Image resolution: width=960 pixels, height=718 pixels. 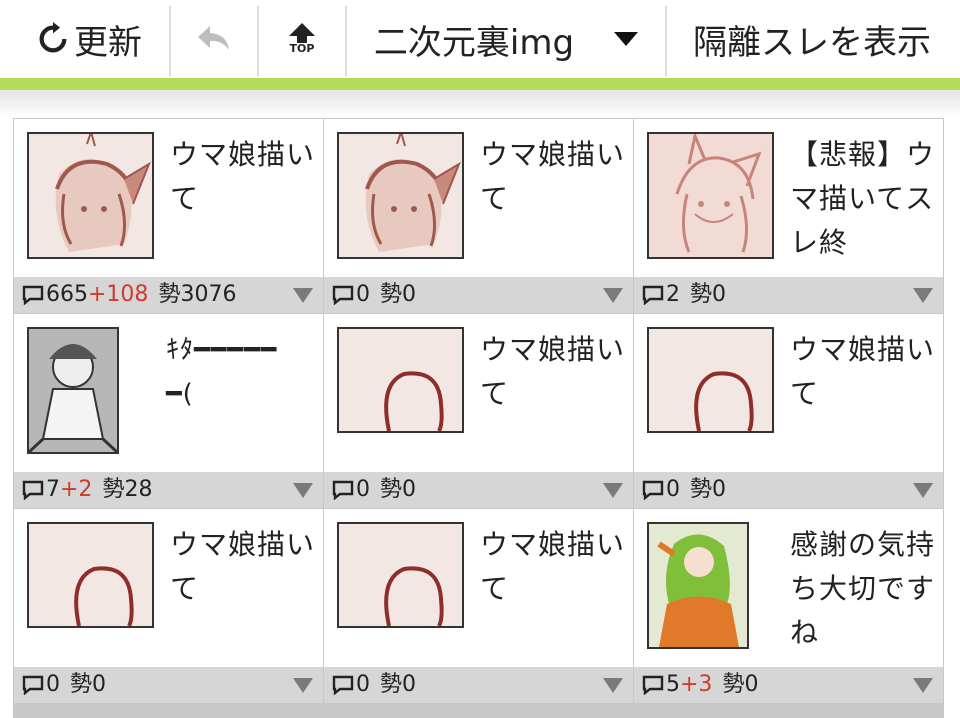 What do you see at coordinates (480, 84) in the screenshot?
I see `accent-bar` at bounding box center [480, 84].